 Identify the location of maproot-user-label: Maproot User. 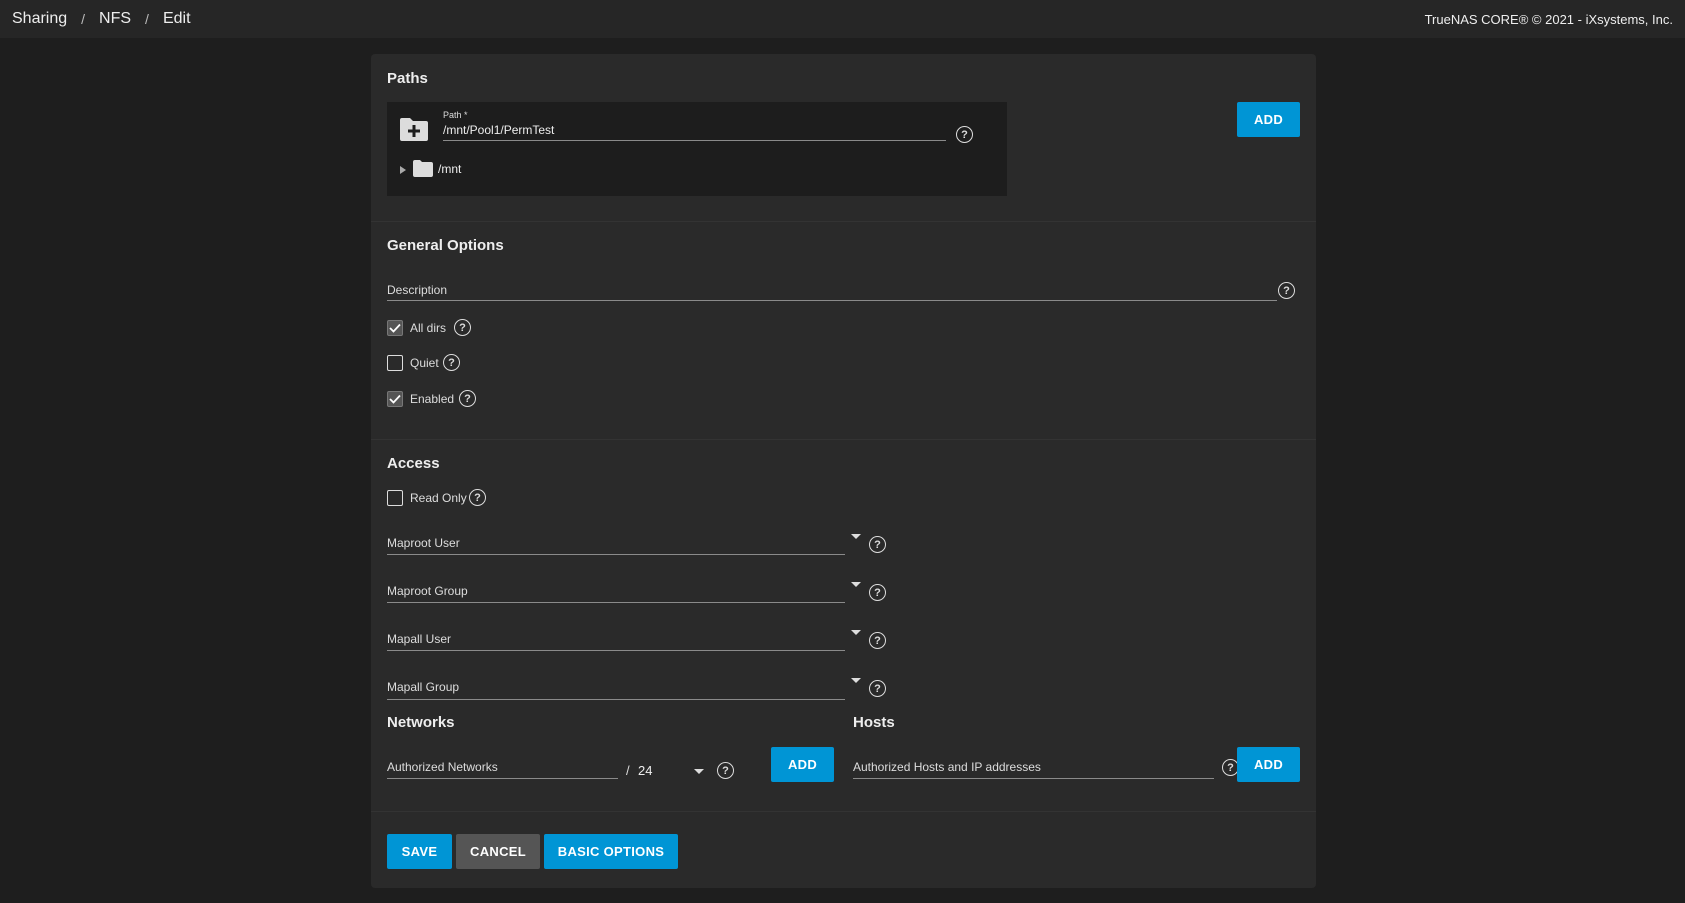
(423, 543).